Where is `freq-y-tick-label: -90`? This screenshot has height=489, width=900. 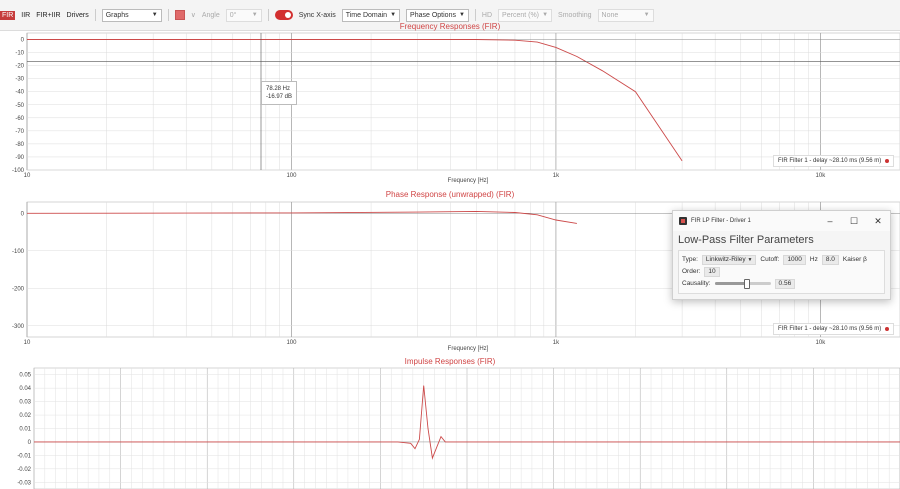
freq-y-tick-label: -90 is located at coordinates (19, 158).